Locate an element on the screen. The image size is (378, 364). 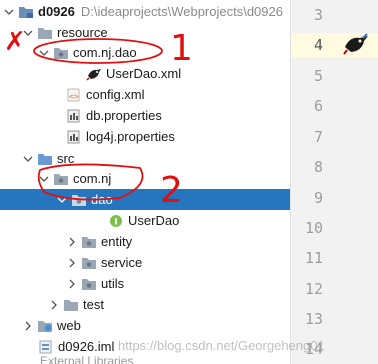
tree-label-db-properties: db.properties is located at coordinates (124, 115).